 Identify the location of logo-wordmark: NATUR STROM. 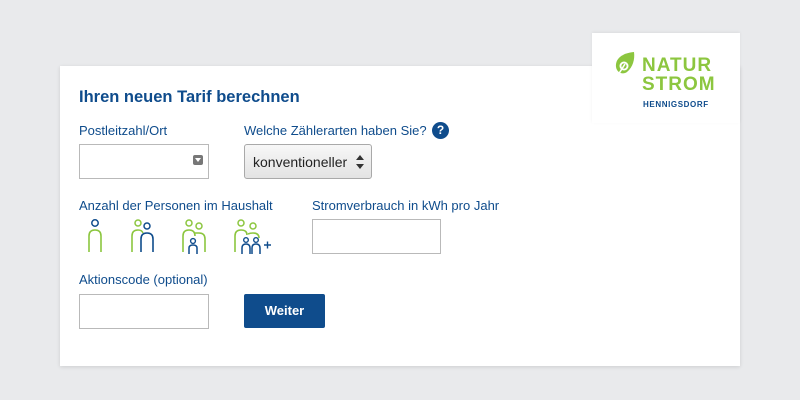
(679, 75).